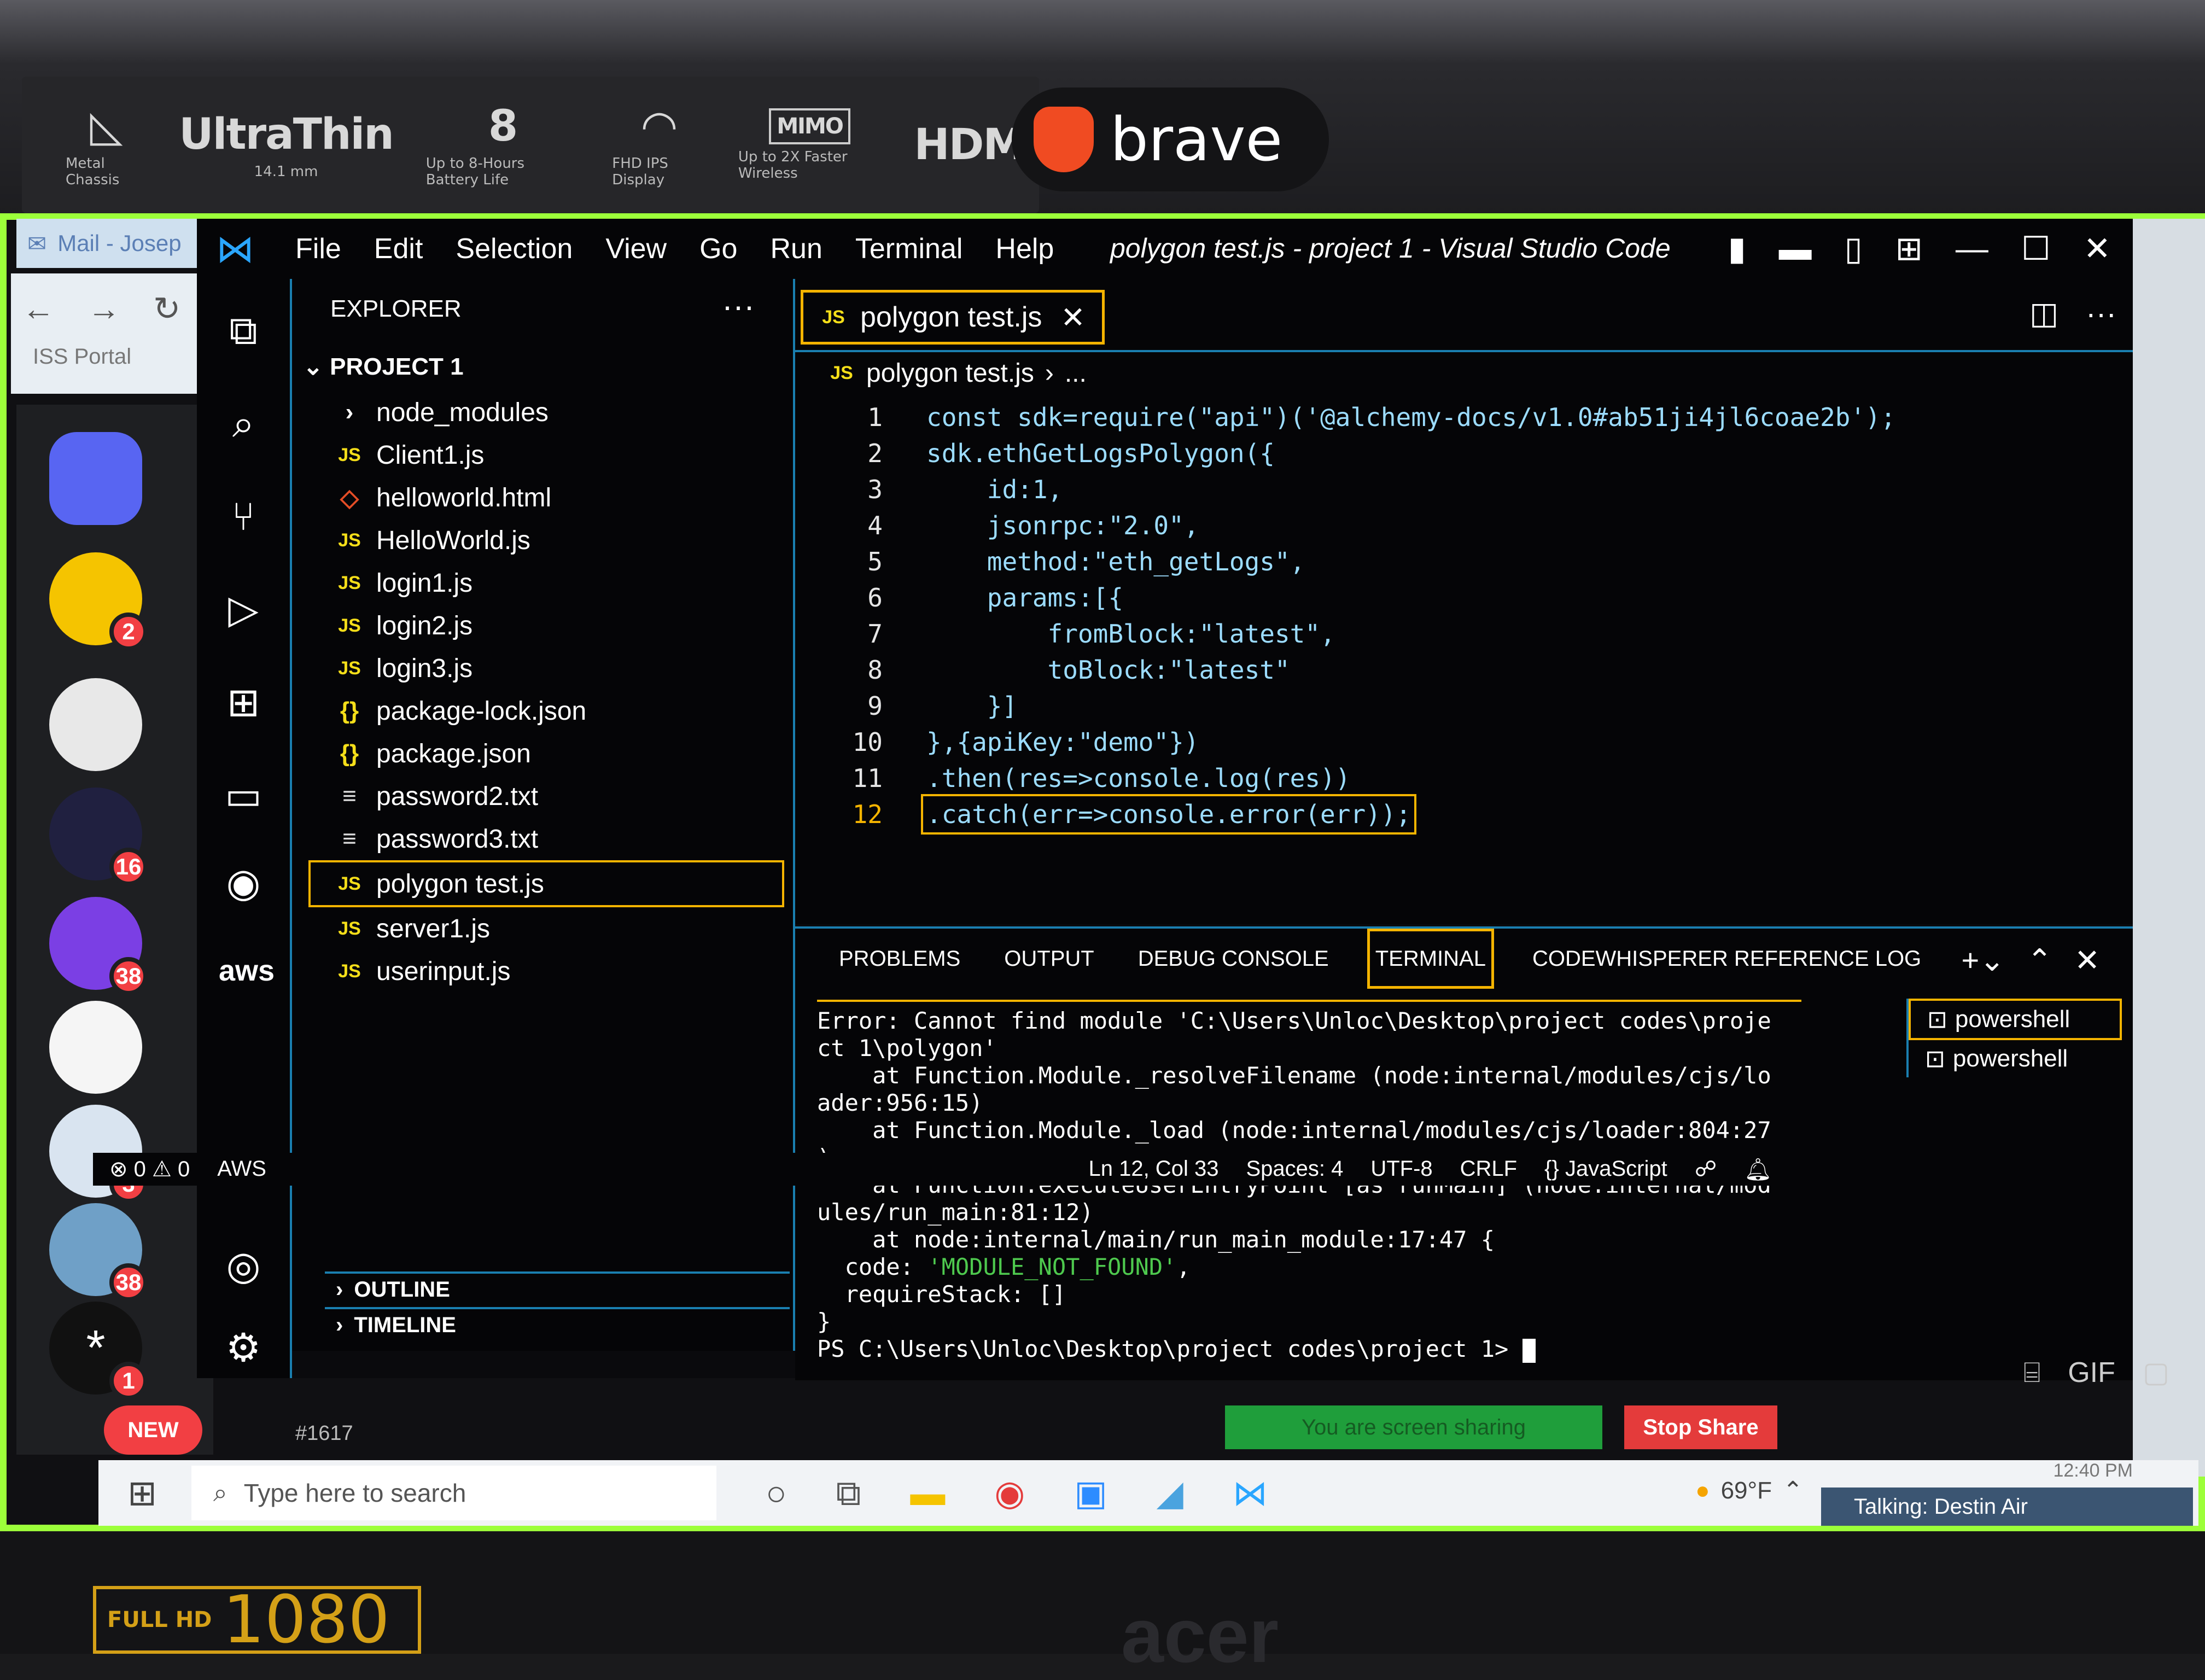 Image resolution: width=2205 pixels, height=1680 pixels. What do you see at coordinates (2043, 313) in the screenshot?
I see `split-editor-icon: ◫` at bounding box center [2043, 313].